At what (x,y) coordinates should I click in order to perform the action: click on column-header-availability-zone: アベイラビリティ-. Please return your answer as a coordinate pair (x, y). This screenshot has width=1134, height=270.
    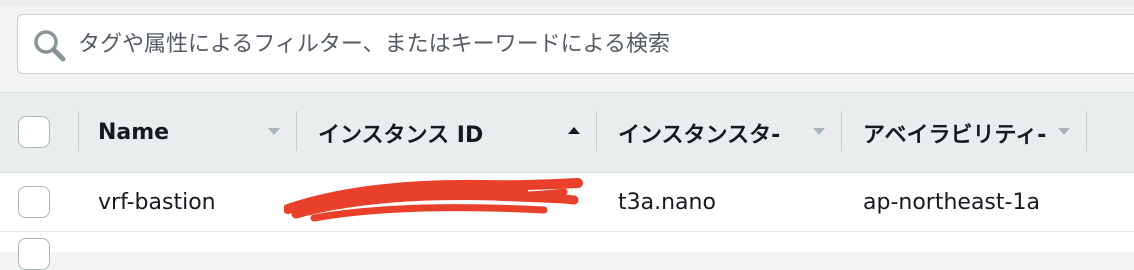
    Looking at the image, I should click on (958, 132).